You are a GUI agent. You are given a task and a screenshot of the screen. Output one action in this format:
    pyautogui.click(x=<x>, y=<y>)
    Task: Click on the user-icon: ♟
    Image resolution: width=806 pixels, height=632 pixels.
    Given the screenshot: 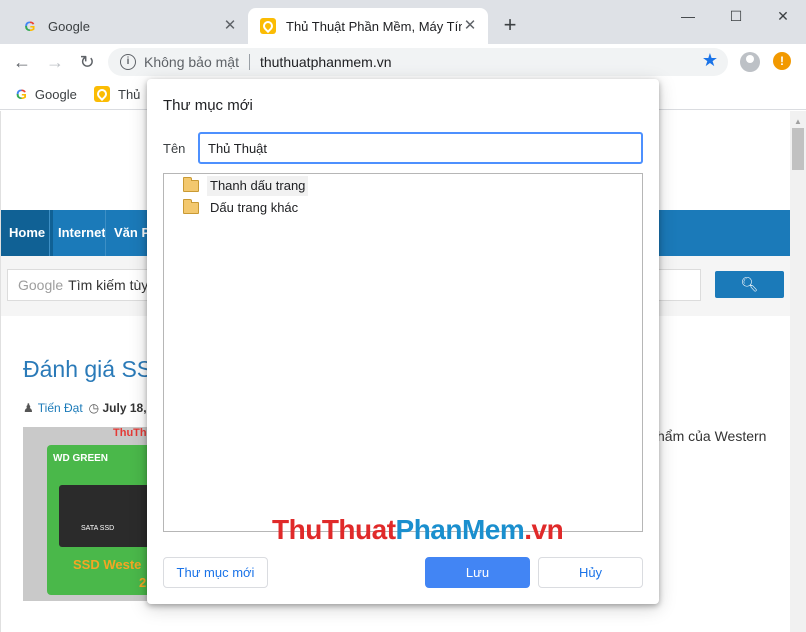 What is the action you would take?
    pyautogui.click(x=28, y=408)
    